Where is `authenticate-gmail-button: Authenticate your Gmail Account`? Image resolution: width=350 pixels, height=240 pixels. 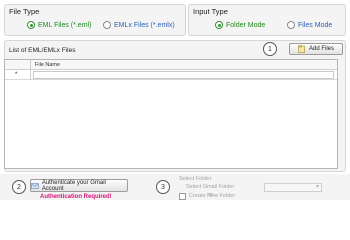 authenticate-gmail-button: Authenticate your Gmail Account is located at coordinates (79, 185).